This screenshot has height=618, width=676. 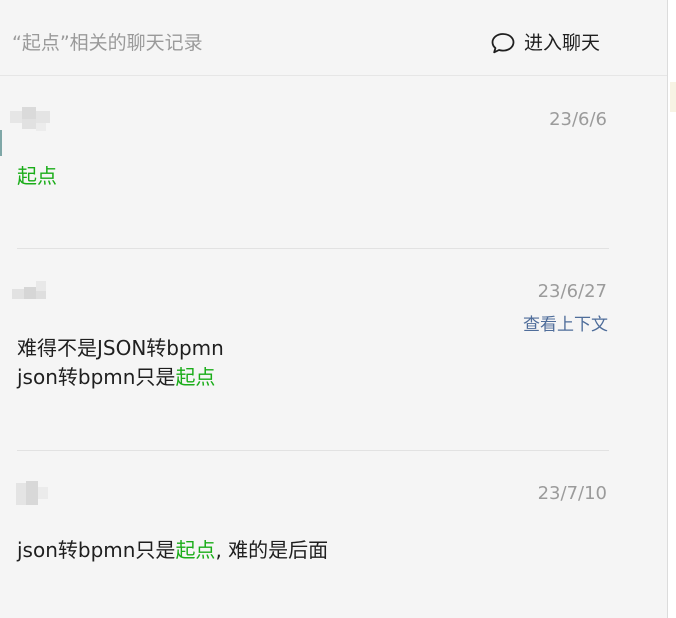 What do you see at coordinates (503, 43) in the screenshot?
I see `chat-bubble-icon` at bounding box center [503, 43].